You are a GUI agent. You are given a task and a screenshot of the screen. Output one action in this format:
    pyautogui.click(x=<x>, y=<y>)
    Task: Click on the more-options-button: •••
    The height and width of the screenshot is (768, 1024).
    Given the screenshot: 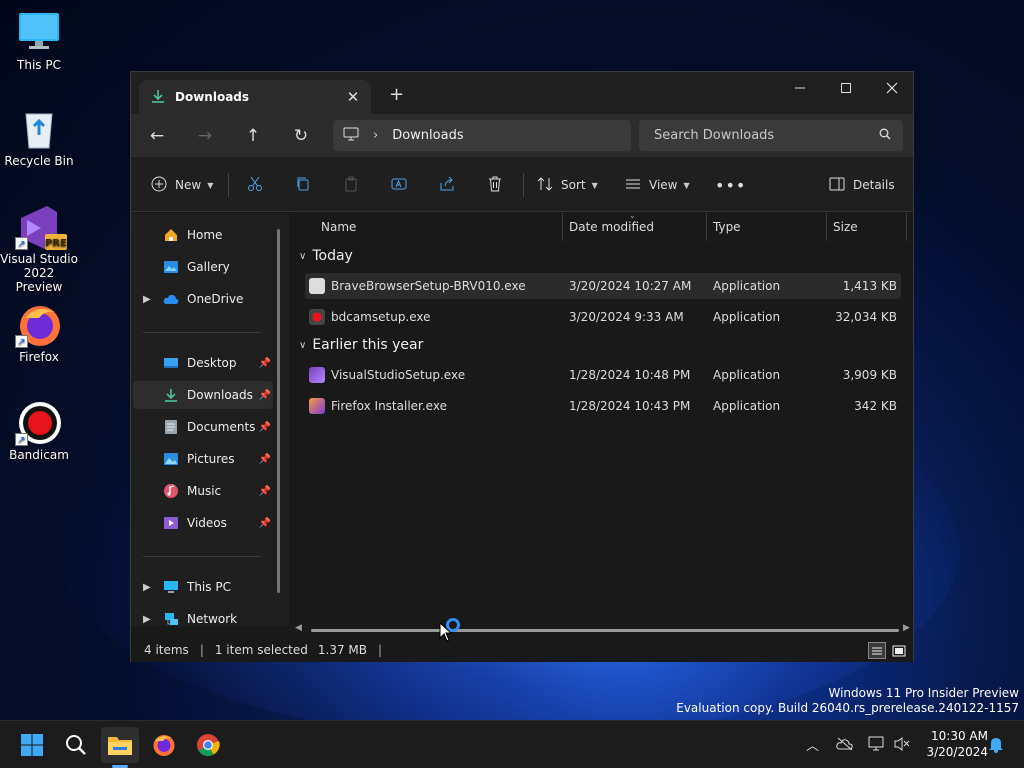 What is the action you would take?
    pyautogui.click(x=730, y=185)
    